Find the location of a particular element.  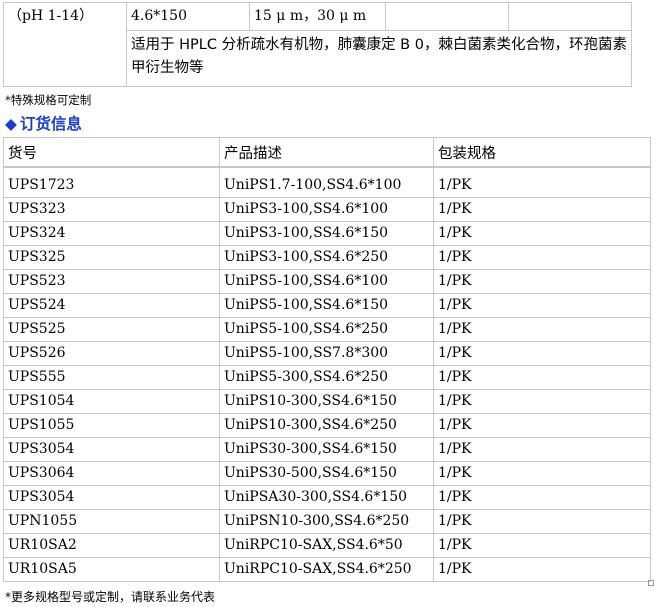

table-row: UPS324 UniPS3-100,SS4.6*150 1/PK is located at coordinates (327, 233).